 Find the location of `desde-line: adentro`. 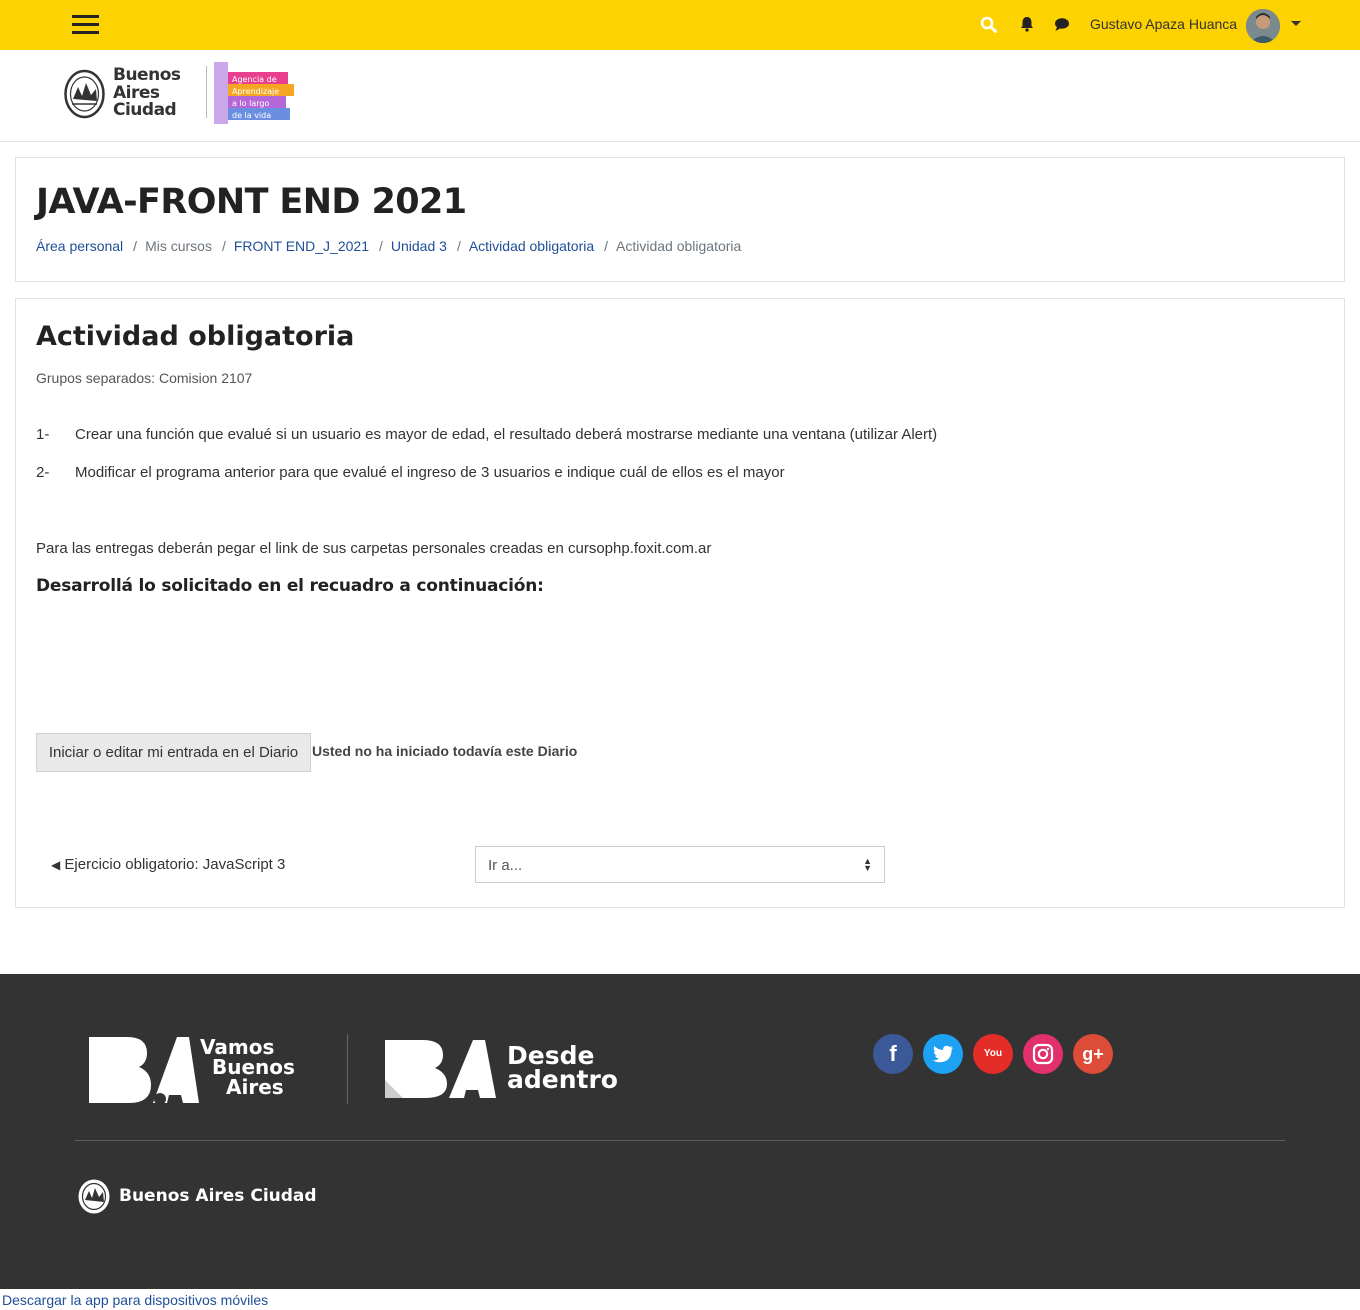

desde-line: adentro is located at coordinates (562, 1079).